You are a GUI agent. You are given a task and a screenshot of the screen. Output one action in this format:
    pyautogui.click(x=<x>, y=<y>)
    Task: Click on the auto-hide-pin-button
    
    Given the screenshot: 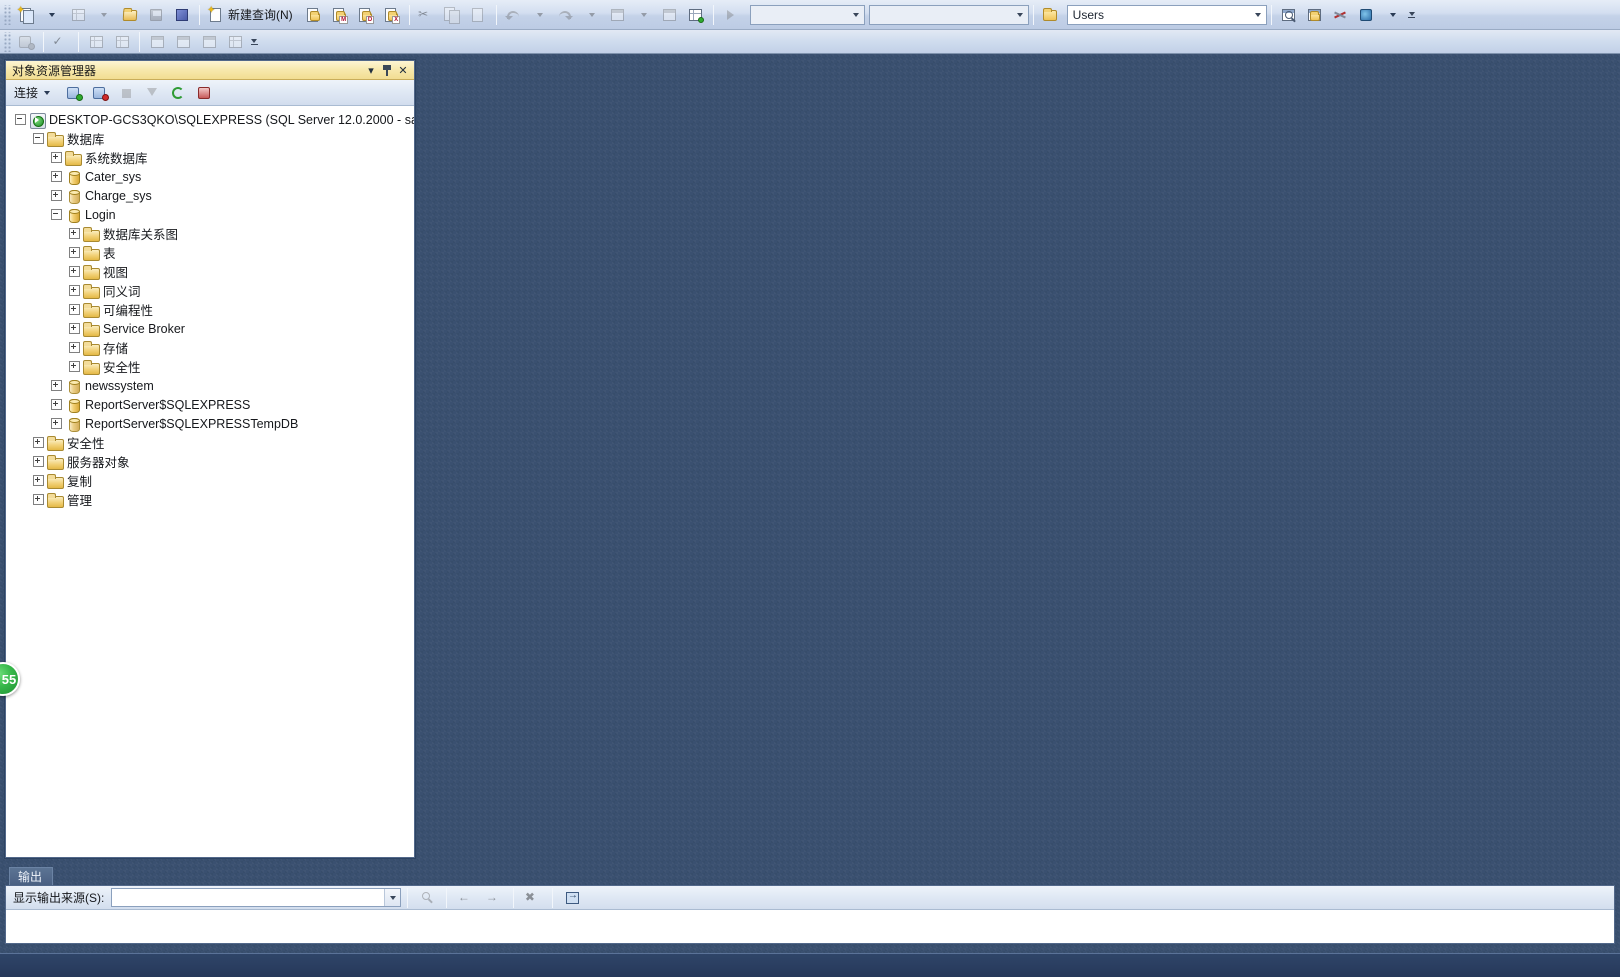 What is the action you would take?
    pyautogui.click(x=387, y=70)
    